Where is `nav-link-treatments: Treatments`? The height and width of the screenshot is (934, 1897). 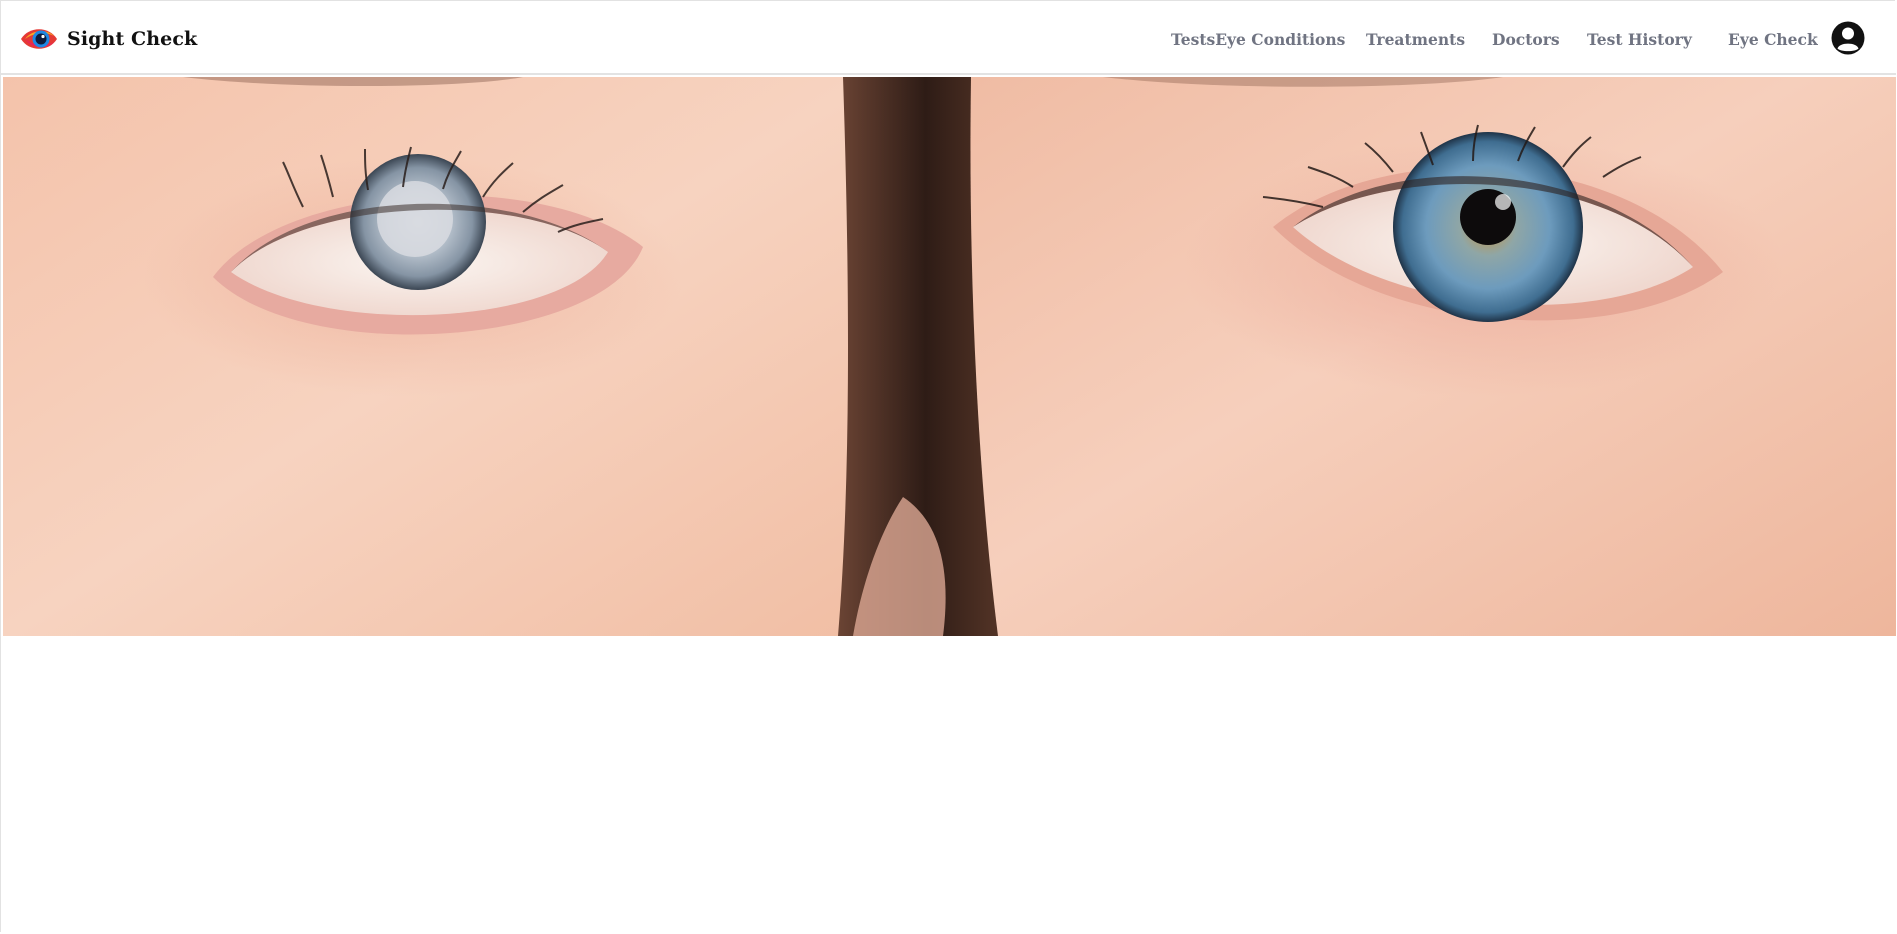 nav-link-treatments: Treatments is located at coordinates (1415, 39).